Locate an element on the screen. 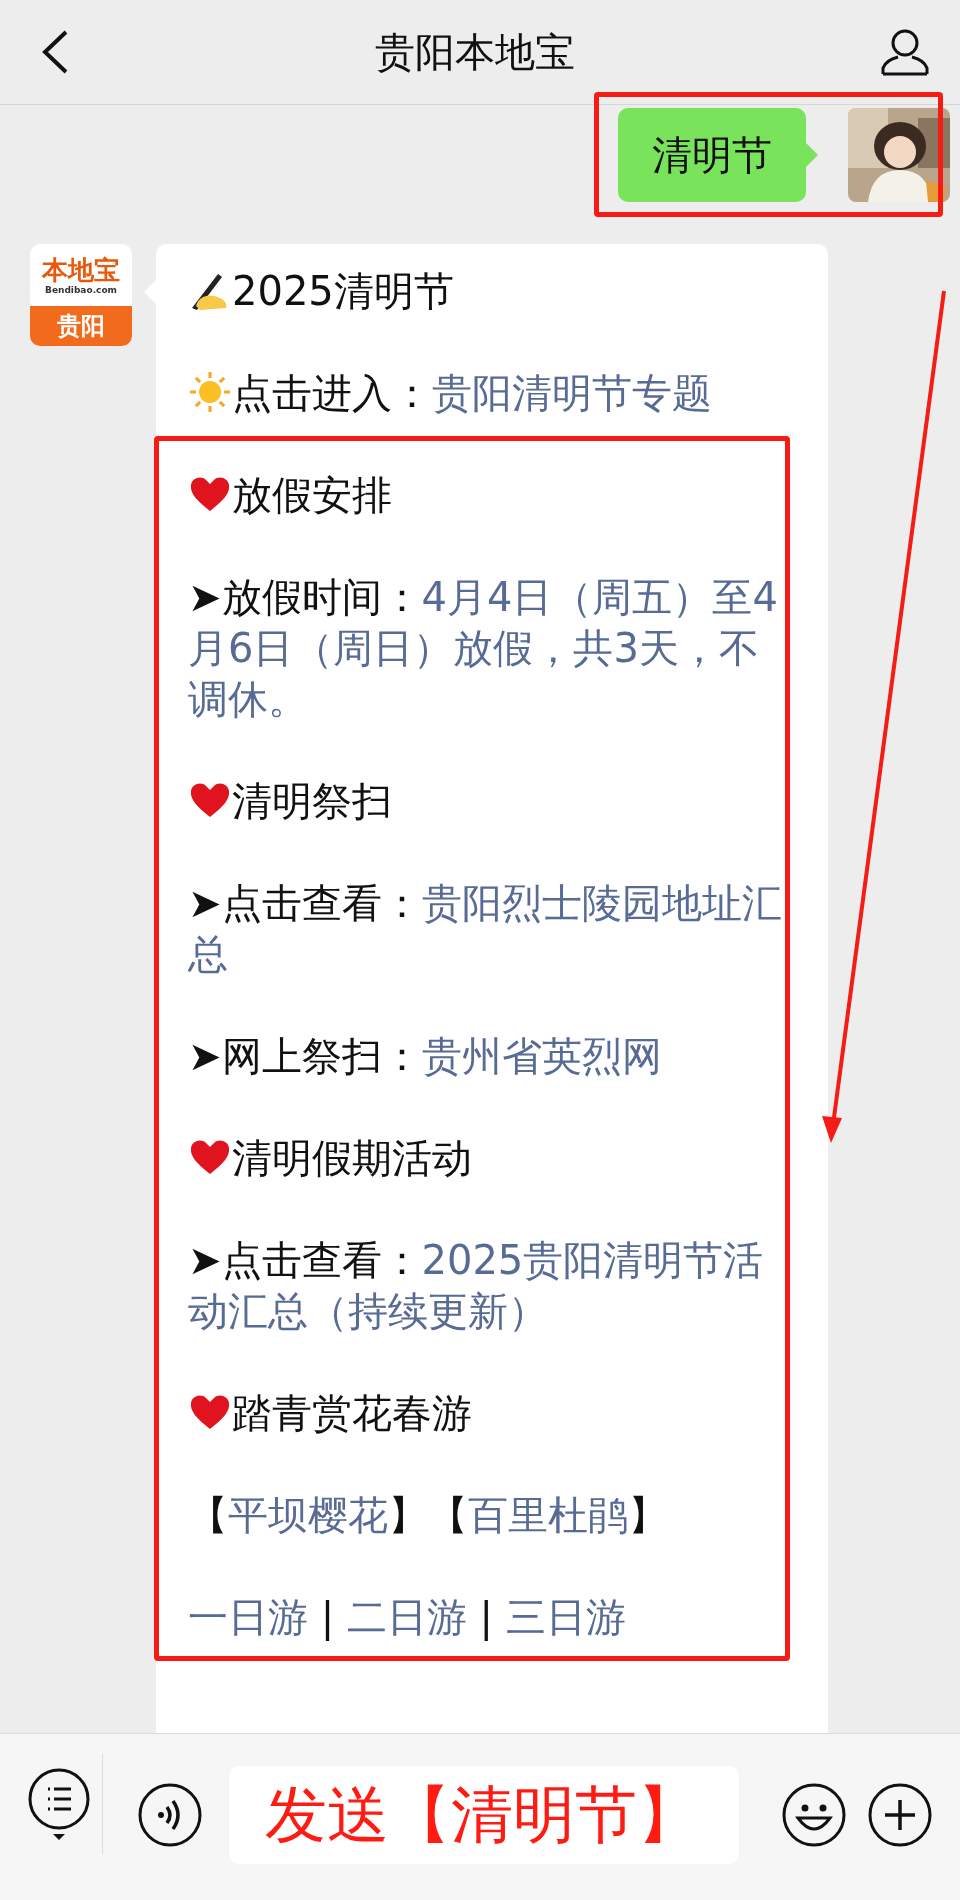  message-text: ➤点击查看：贵阳烈士陵园地址汇总 is located at coordinates (485, 928).